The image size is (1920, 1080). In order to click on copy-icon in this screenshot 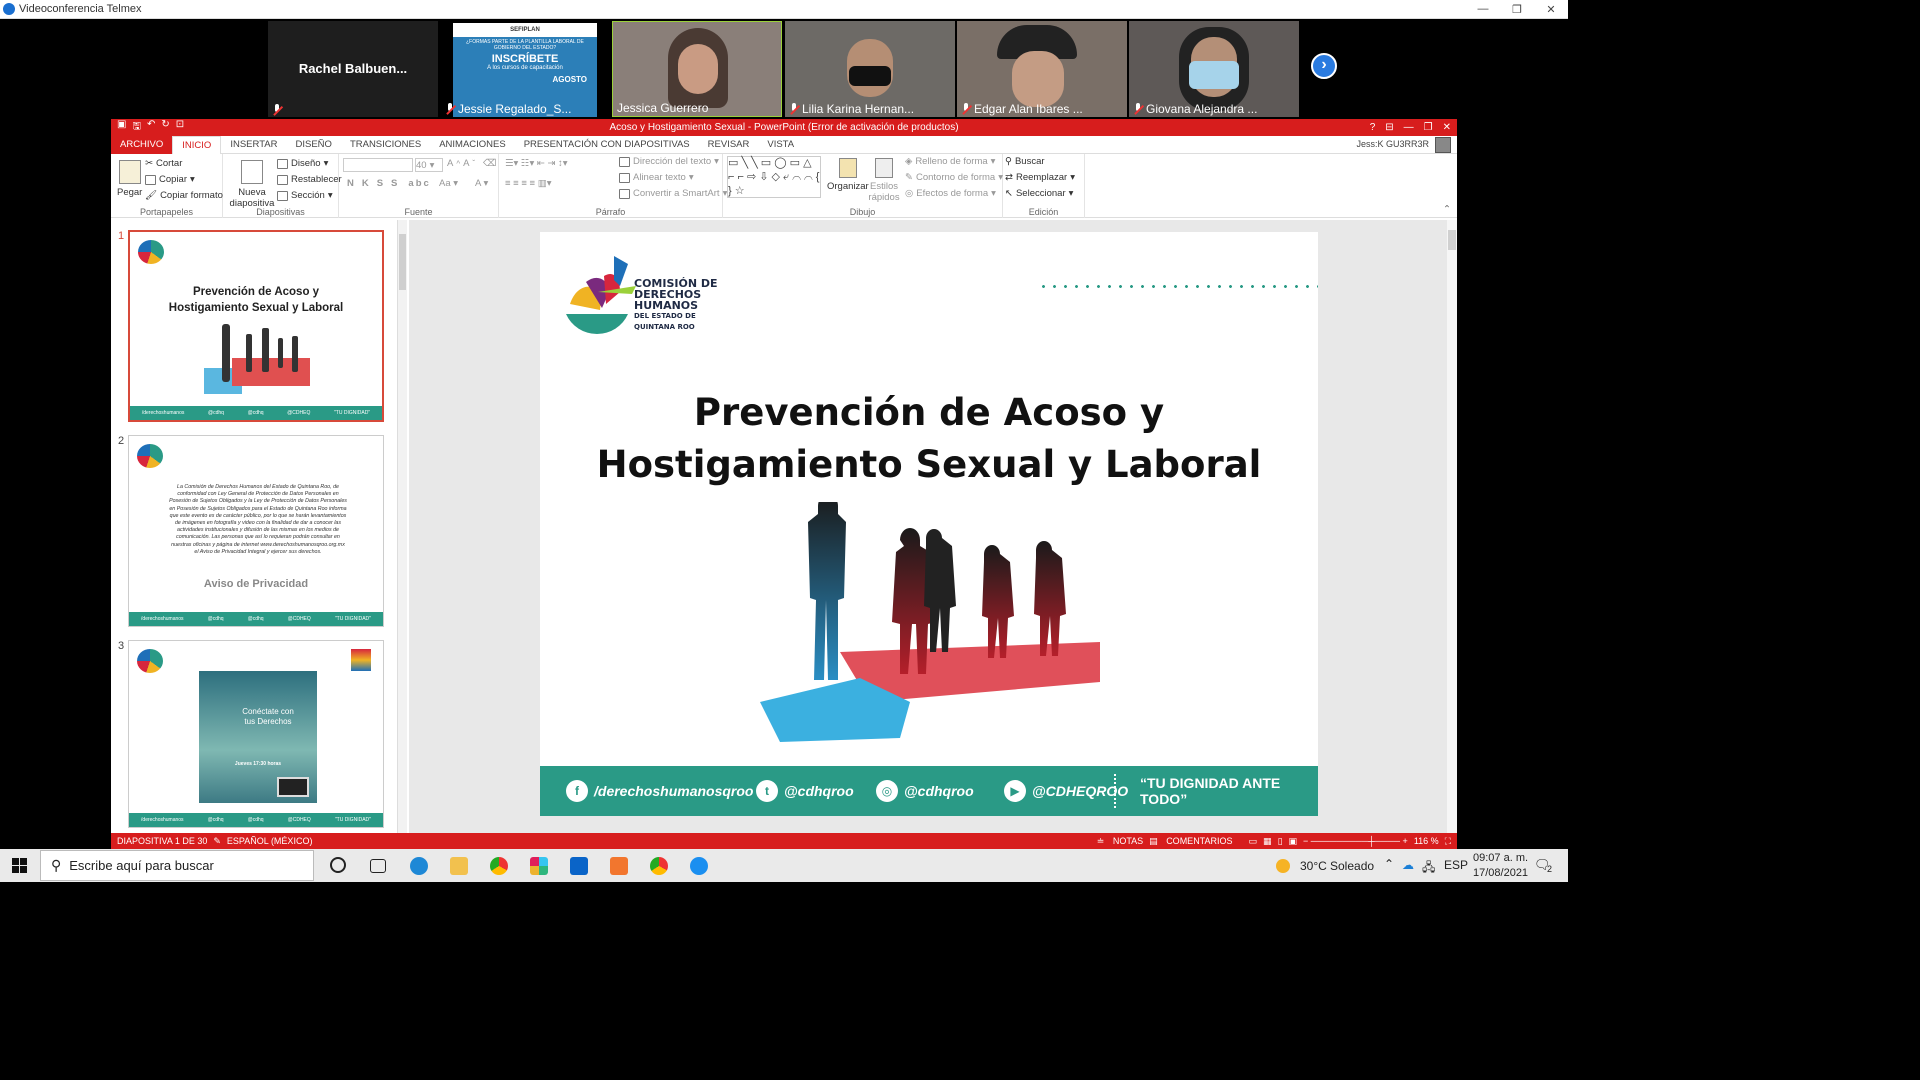, I will do `click(150, 179)`.